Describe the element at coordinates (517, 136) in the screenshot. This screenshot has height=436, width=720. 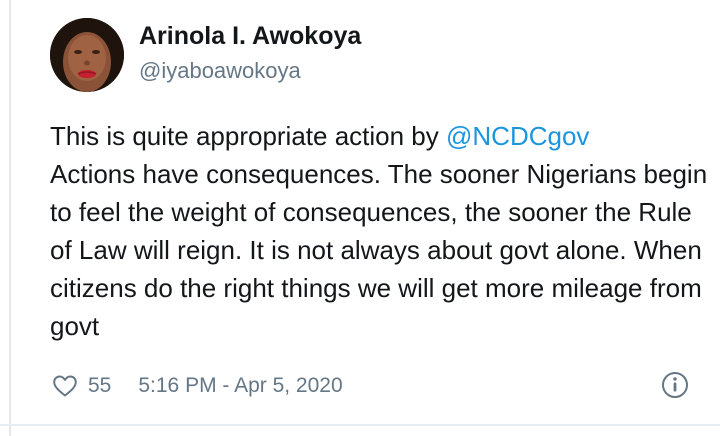
I see `mention-link: @NCDCgov` at that location.